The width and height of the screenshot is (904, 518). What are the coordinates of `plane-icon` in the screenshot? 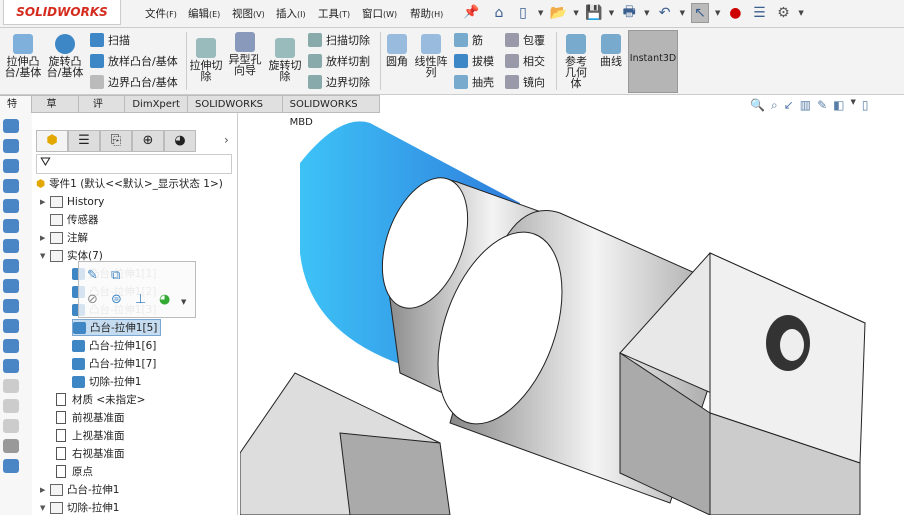 It's located at (11, 246).